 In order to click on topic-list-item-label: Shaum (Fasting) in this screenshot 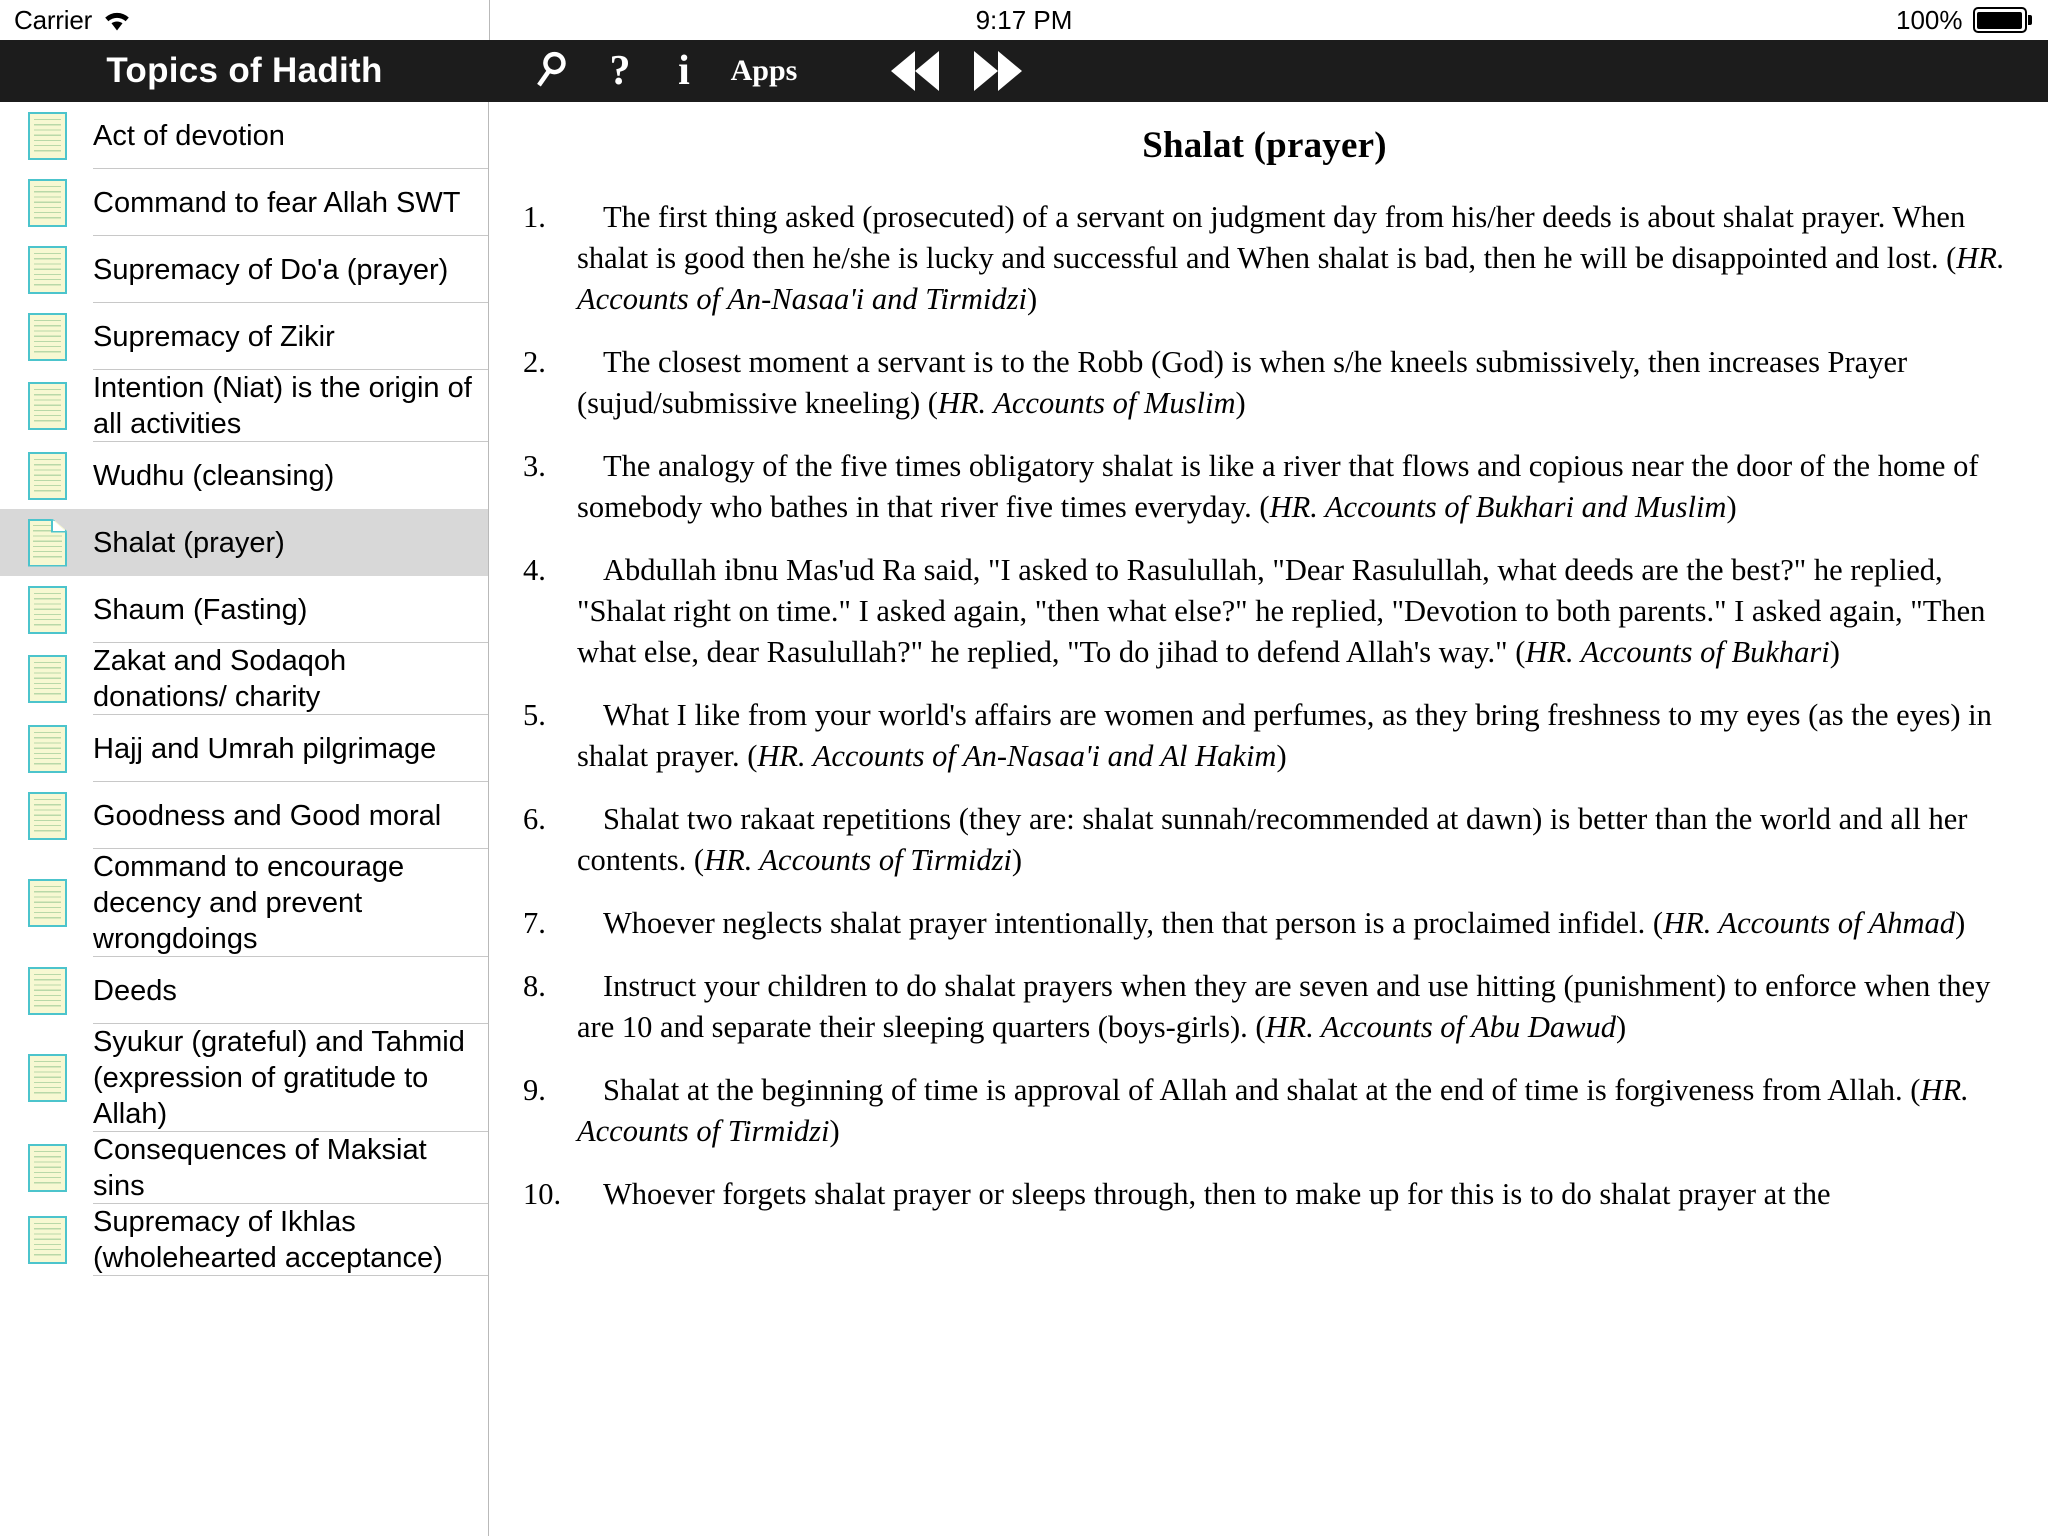, I will do `click(200, 609)`.